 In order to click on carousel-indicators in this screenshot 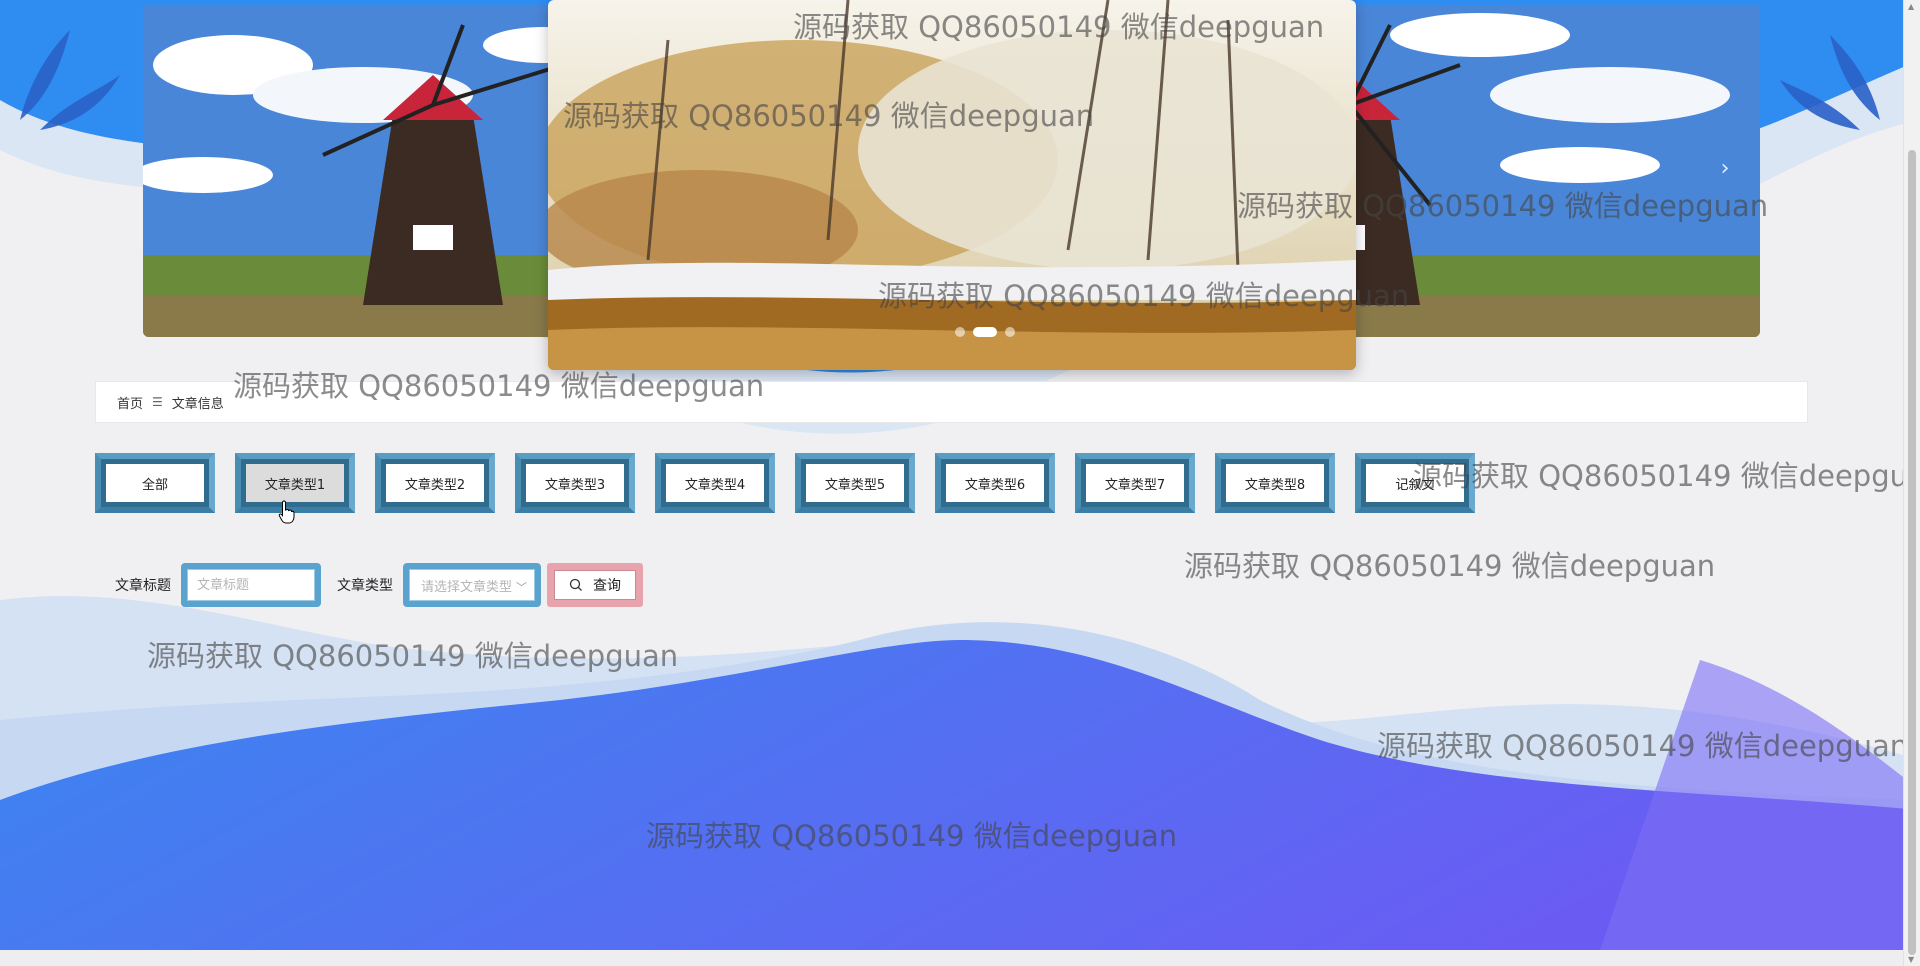, I will do `click(985, 332)`.